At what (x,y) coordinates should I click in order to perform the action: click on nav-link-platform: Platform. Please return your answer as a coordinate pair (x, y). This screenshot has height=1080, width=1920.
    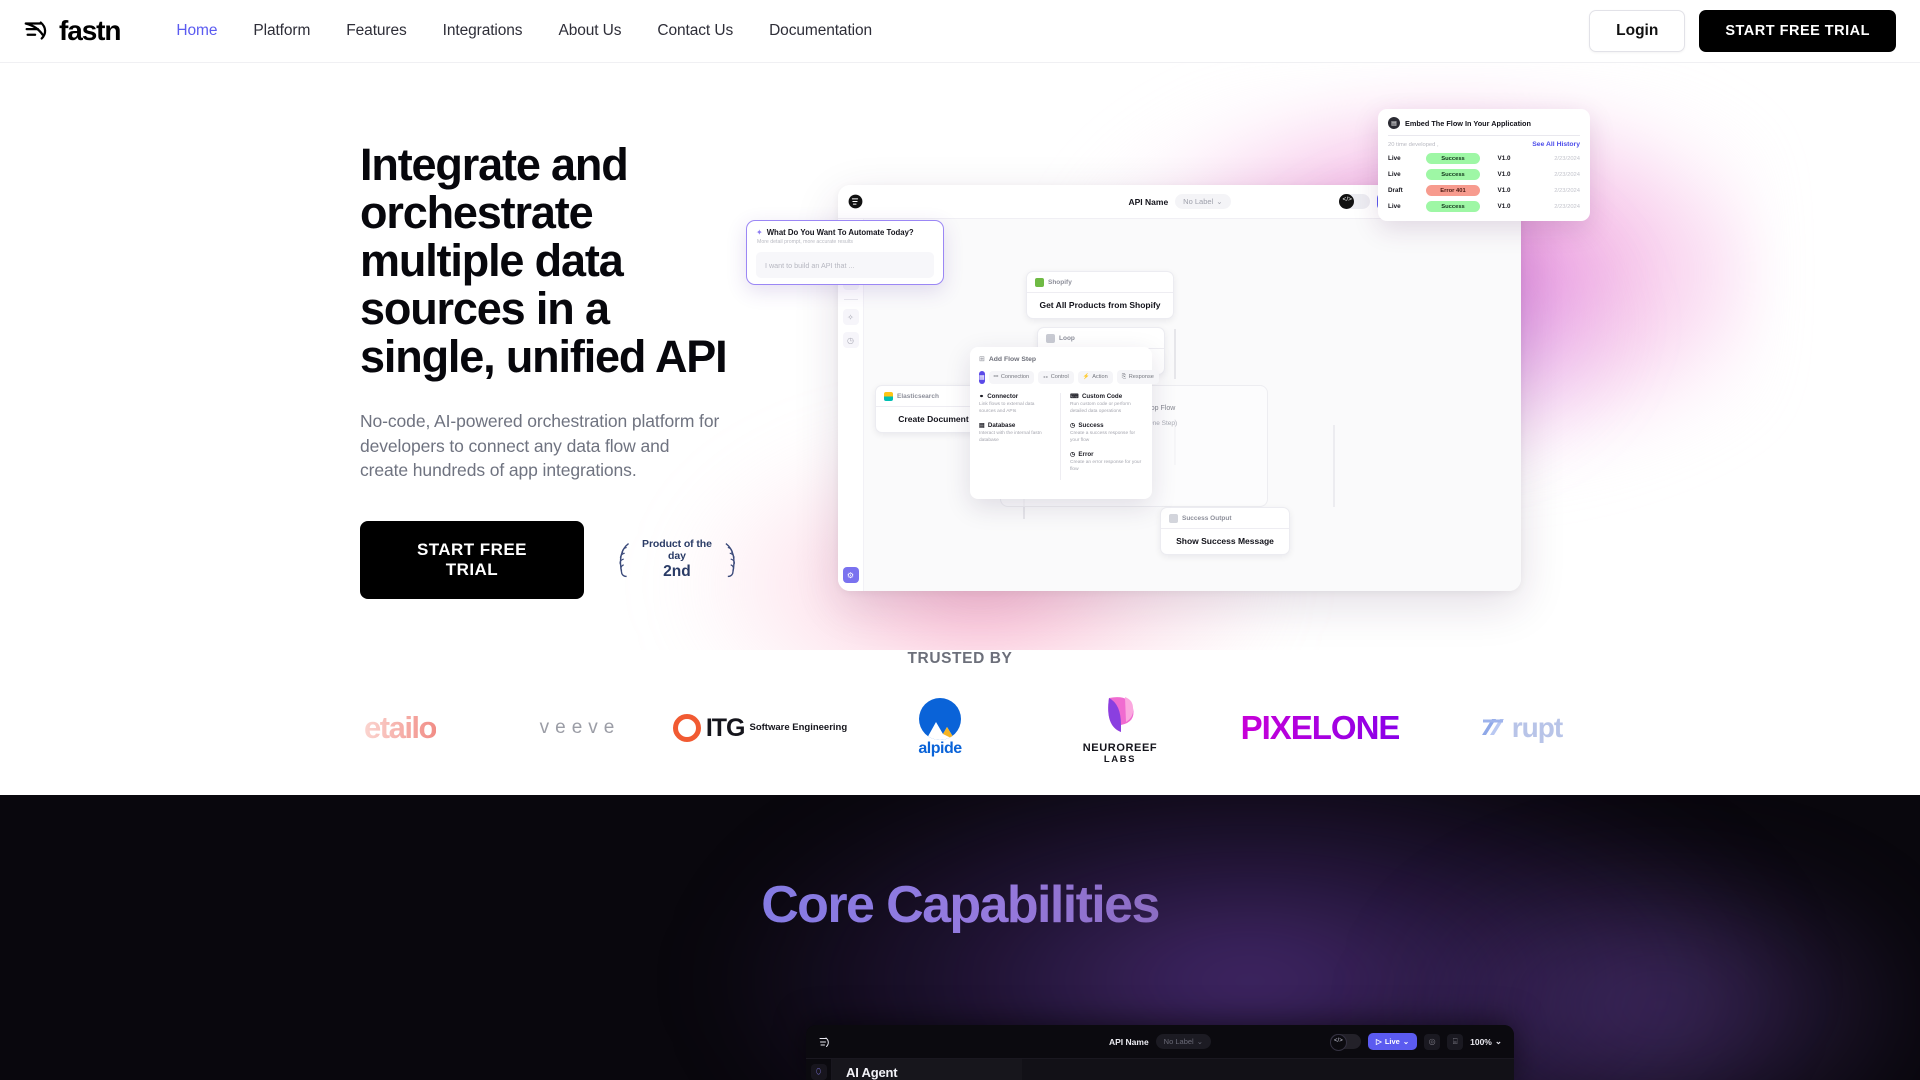
    Looking at the image, I should click on (281, 31).